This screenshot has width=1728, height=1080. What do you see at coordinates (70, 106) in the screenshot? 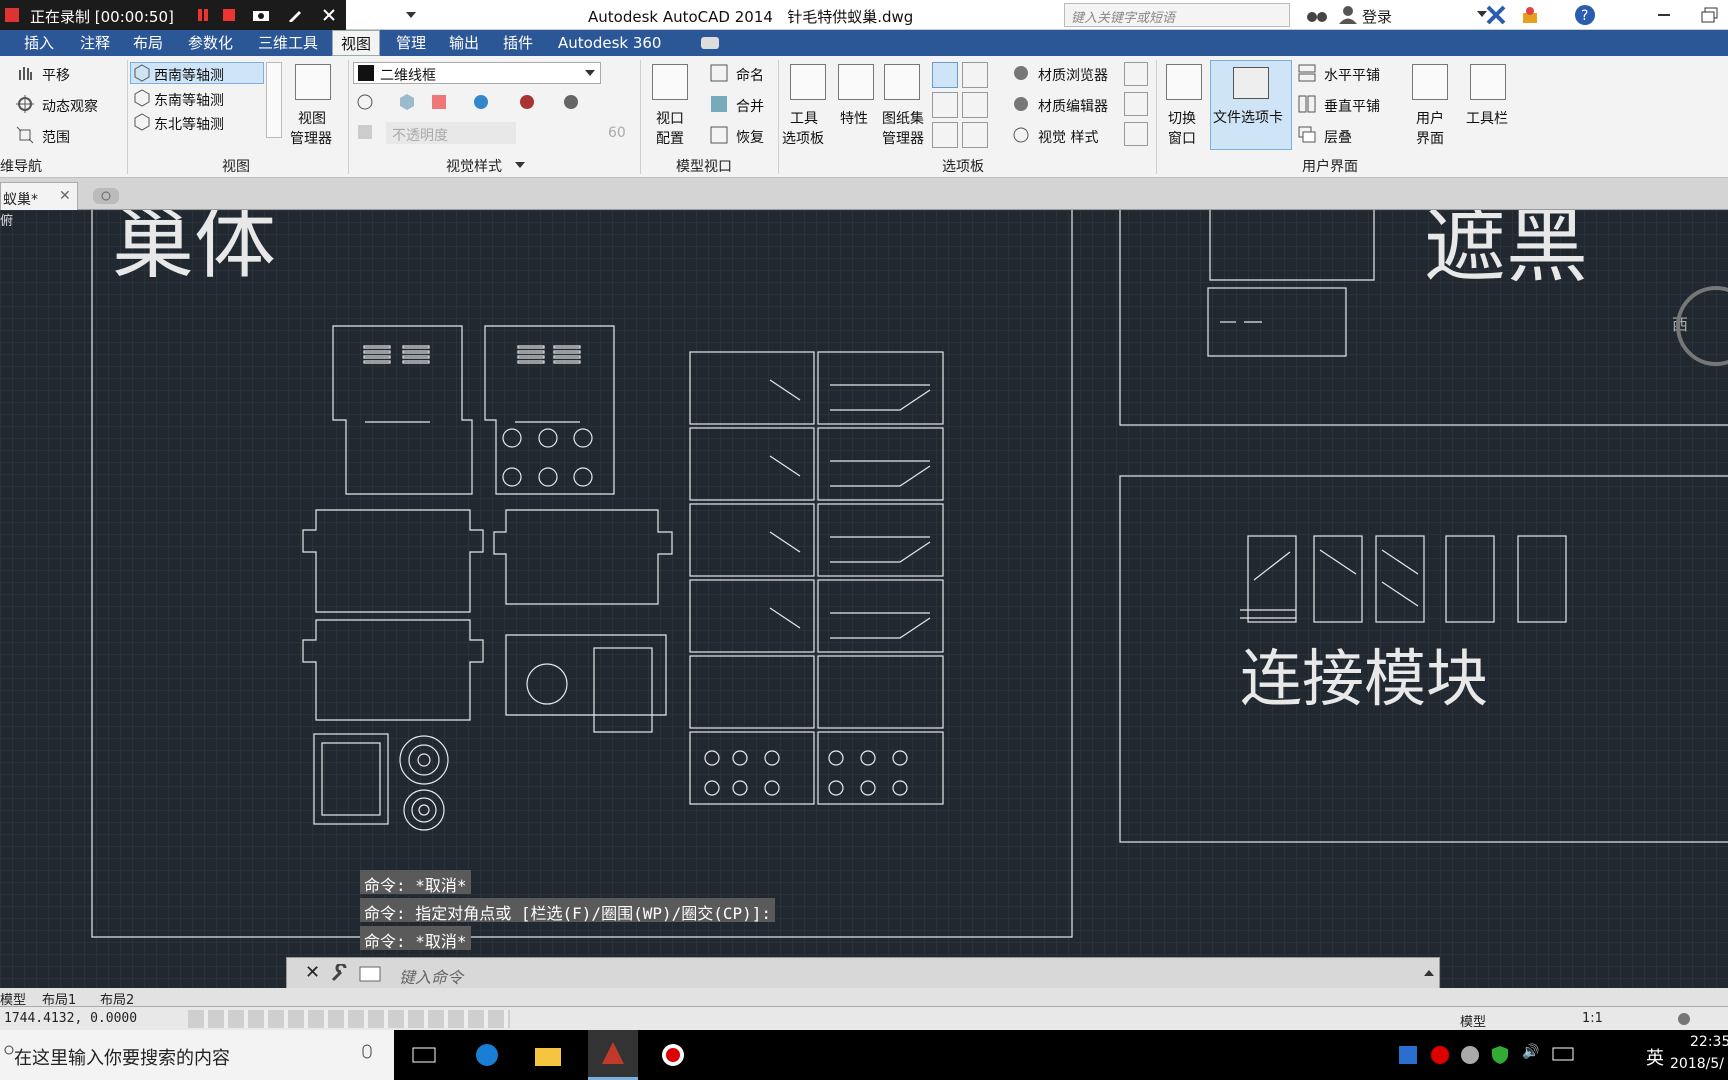
I see `orbit-button: 动态观察` at bounding box center [70, 106].